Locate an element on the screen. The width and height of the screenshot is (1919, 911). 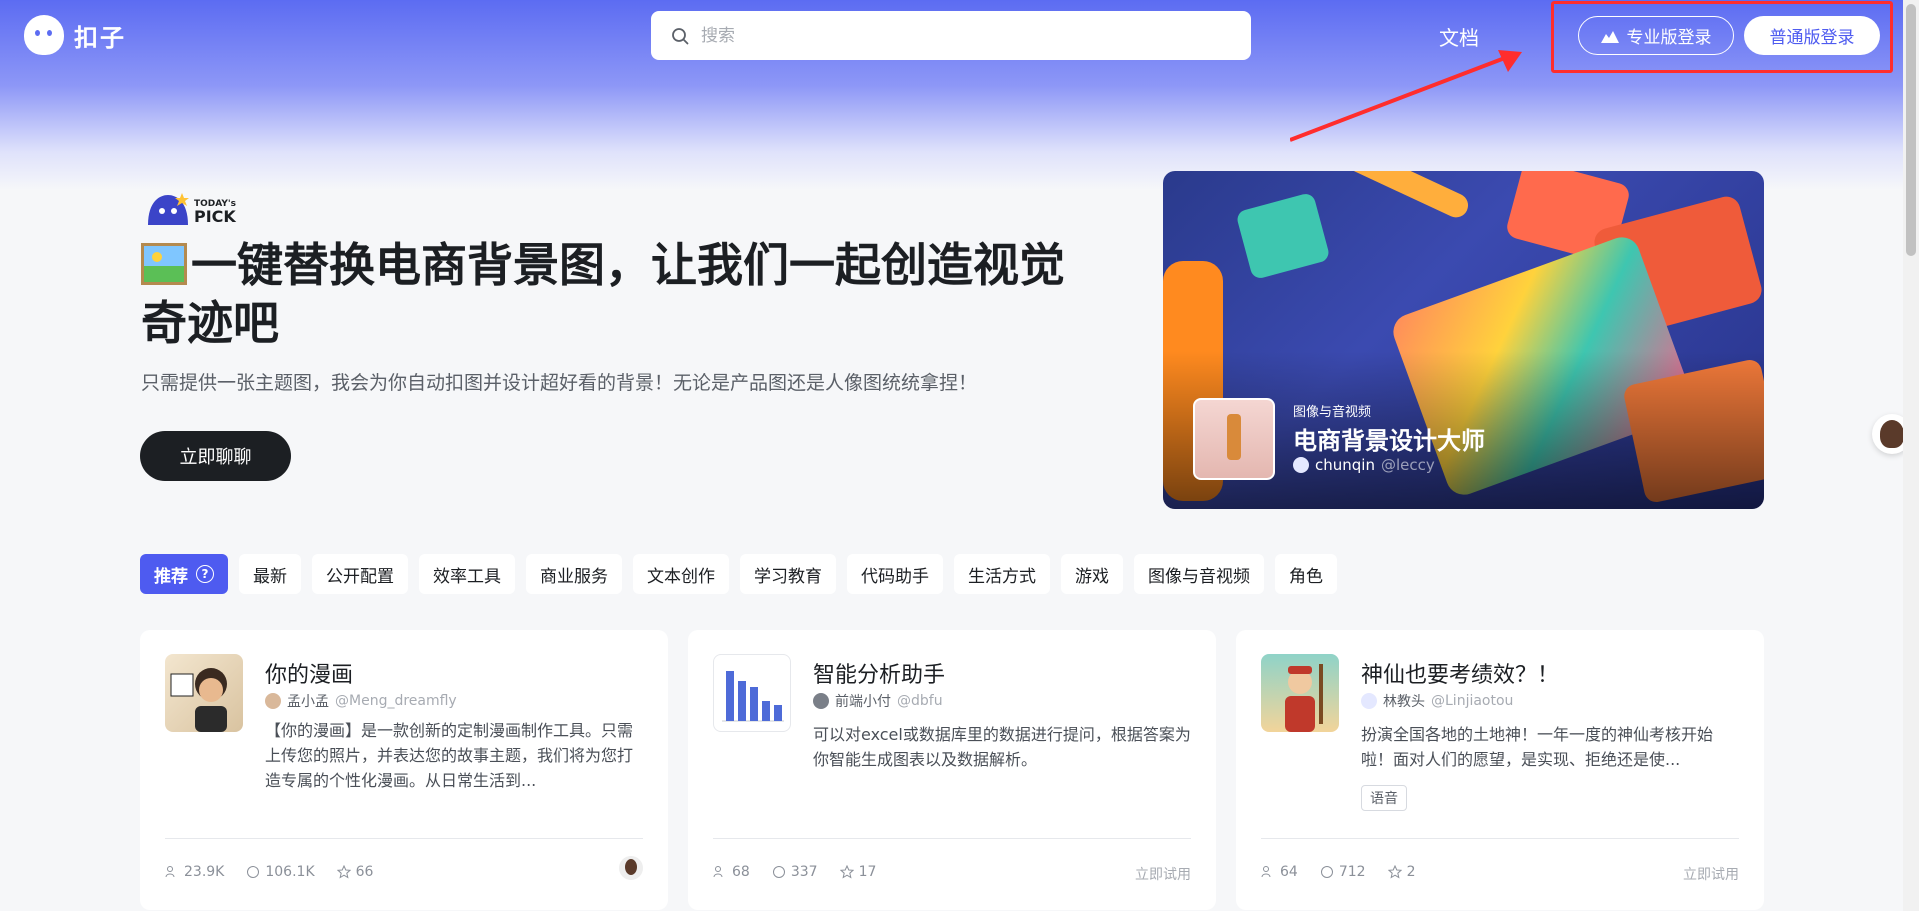
banner-author: chunqin @leccy is located at coordinates (1364, 465).